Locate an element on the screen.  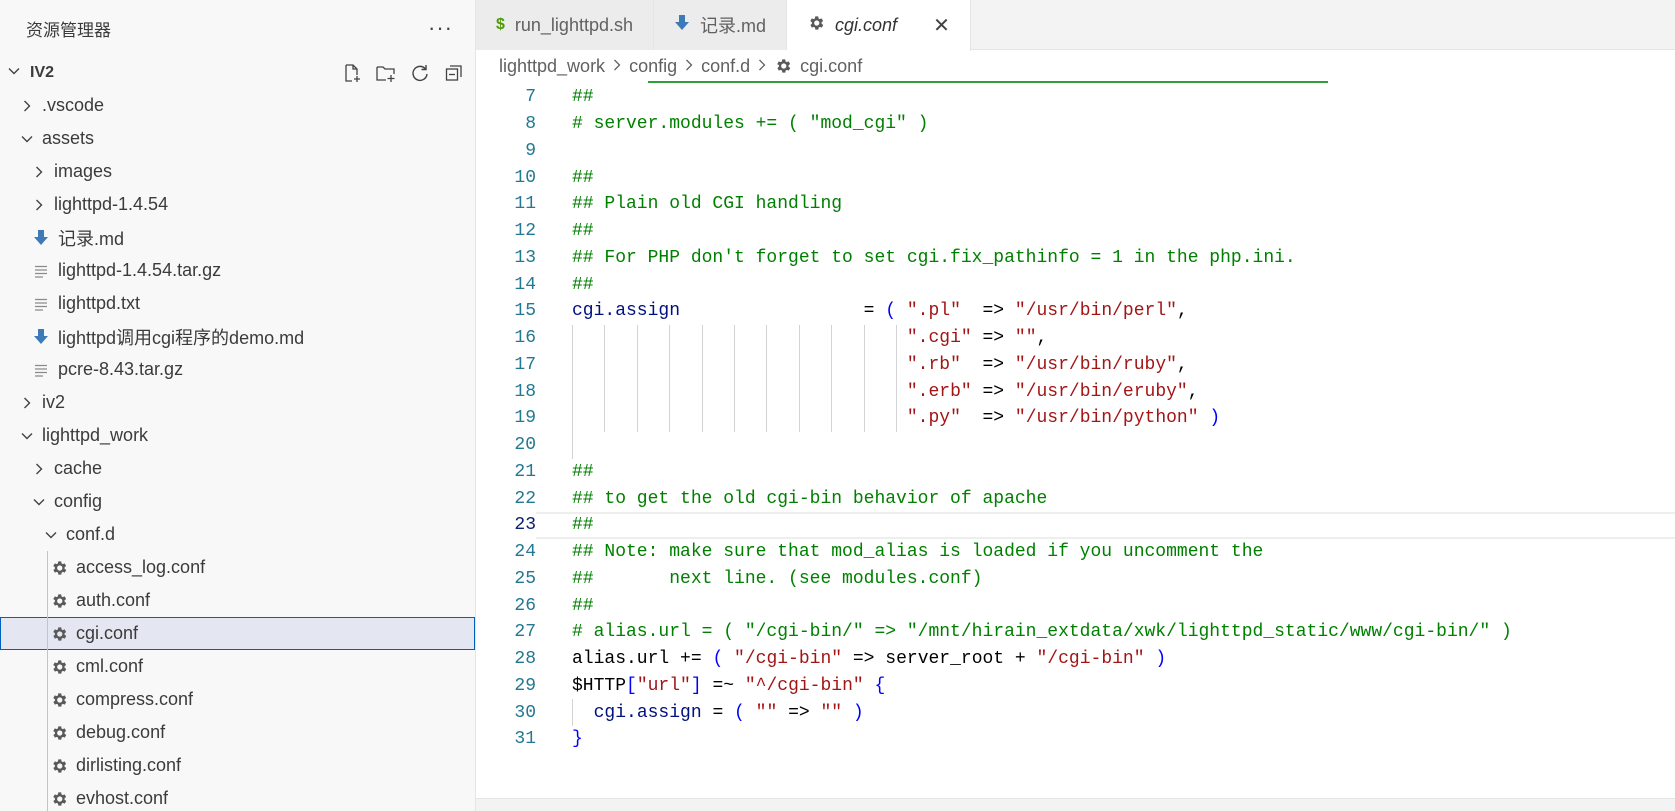
code-line: 29 $HTTP["url"] =~ "^/cgi-bin" { is located at coordinates (1075, 686).